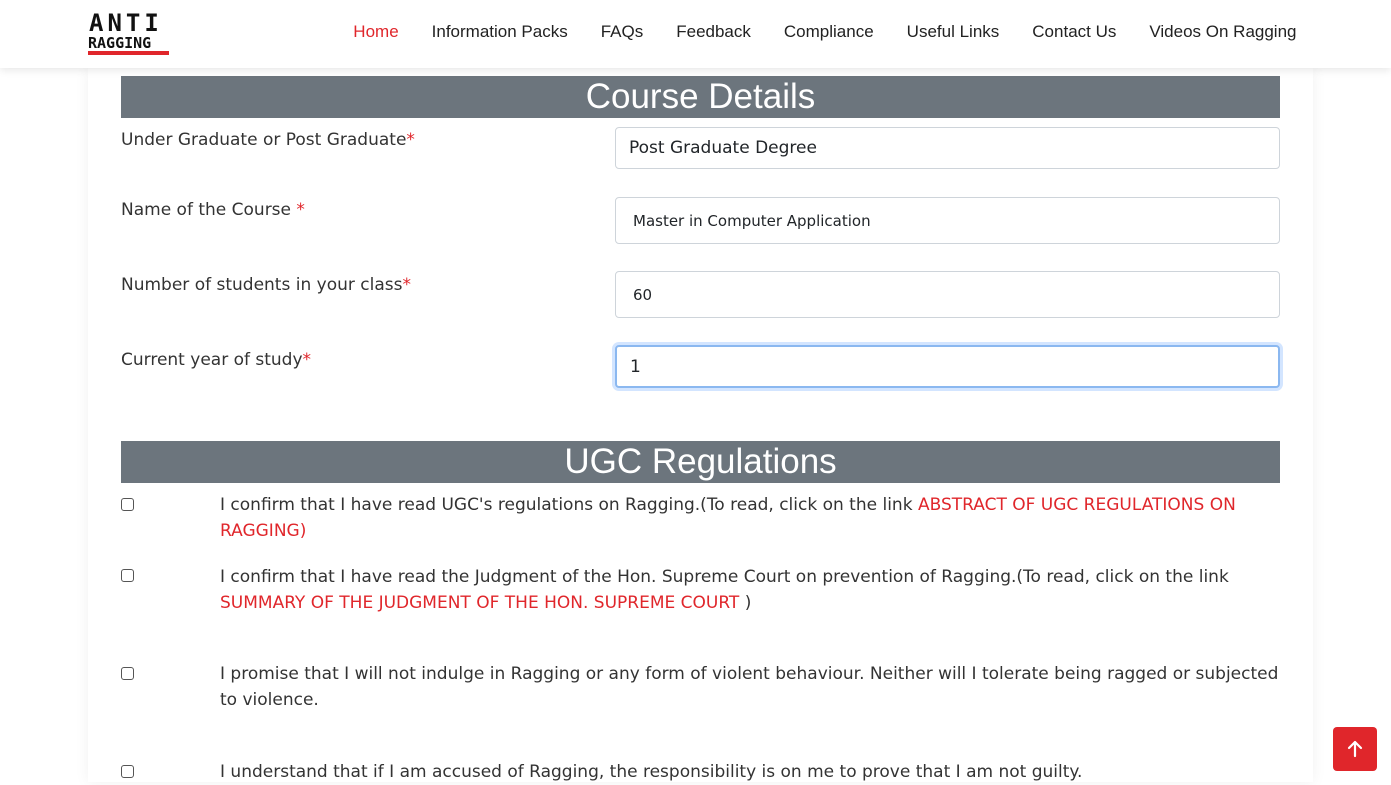 The width and height of the screenshot is (1391, 785). Describe the element at coordinates (714, 32) in the screenshot. I see `nav-feedback: Feedback` at that location.